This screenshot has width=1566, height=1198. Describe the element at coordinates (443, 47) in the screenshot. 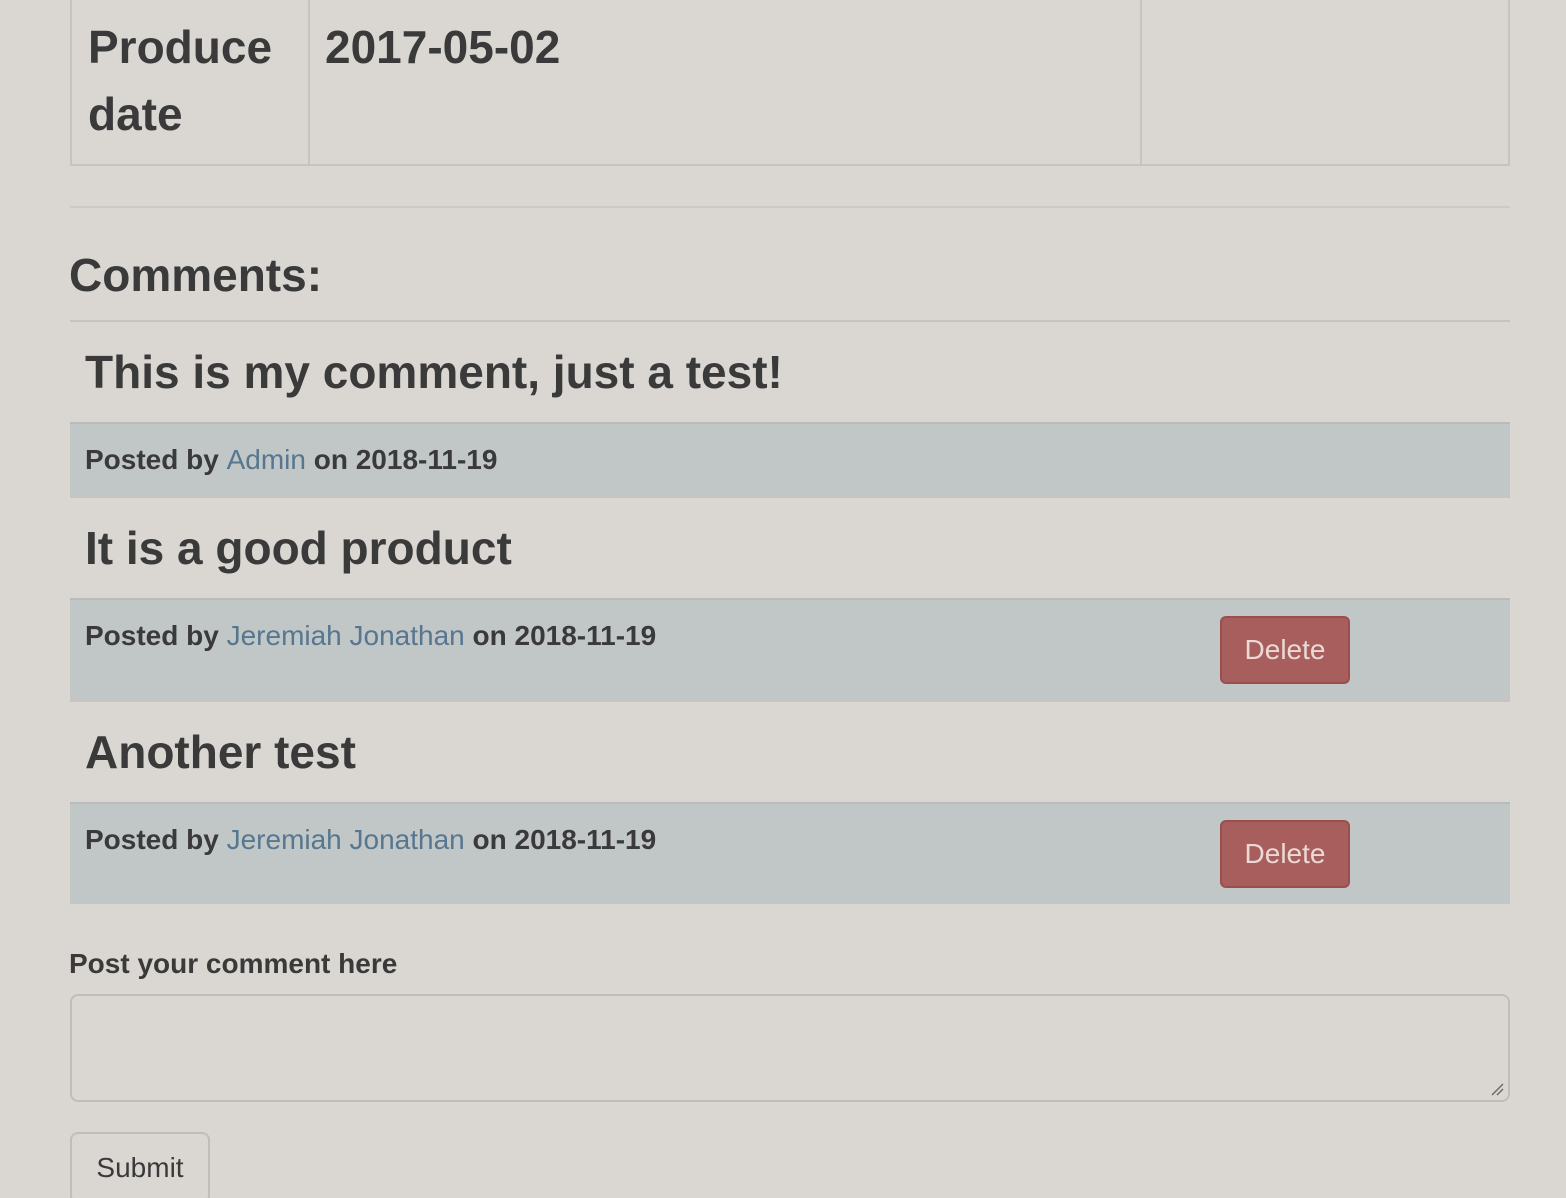

I see `detail-value: 2017-05-02` at that location.